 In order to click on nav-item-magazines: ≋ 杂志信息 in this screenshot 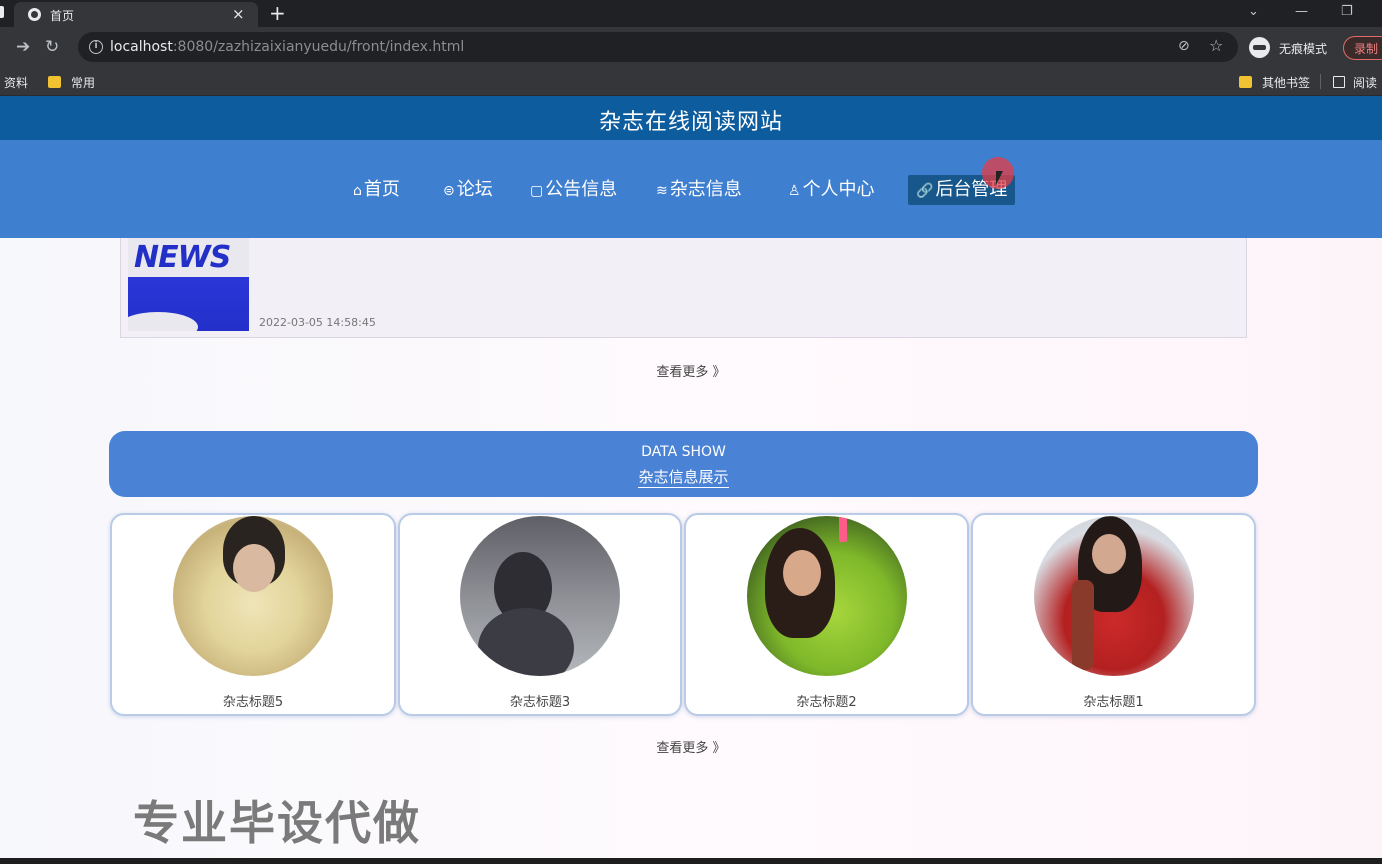, I will do `click(699, 190)`.